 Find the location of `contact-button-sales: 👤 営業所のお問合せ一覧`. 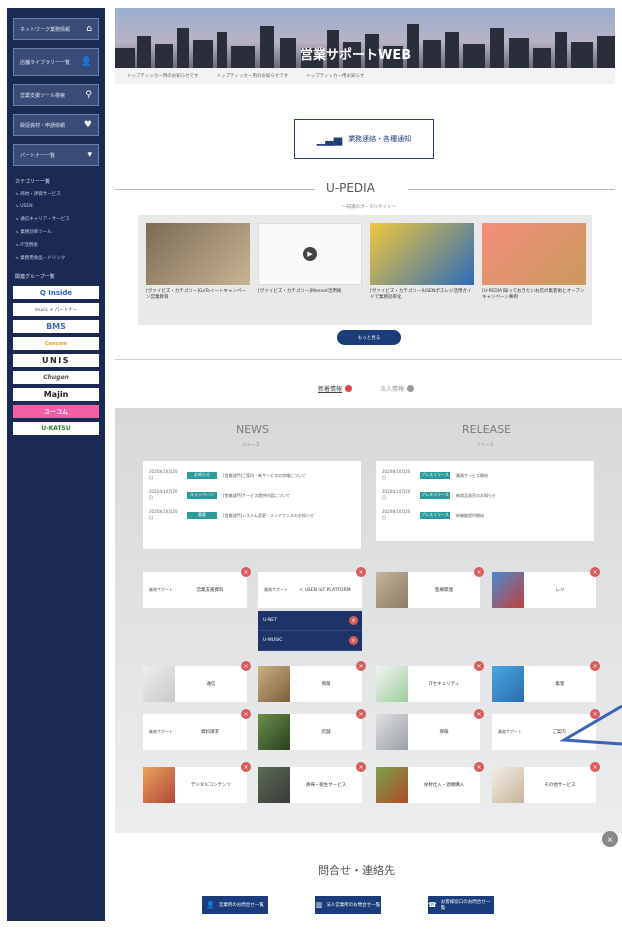

contact-button-sales: 👤 営業所のお問合せ一覧 is located at coordinates (235, 905).